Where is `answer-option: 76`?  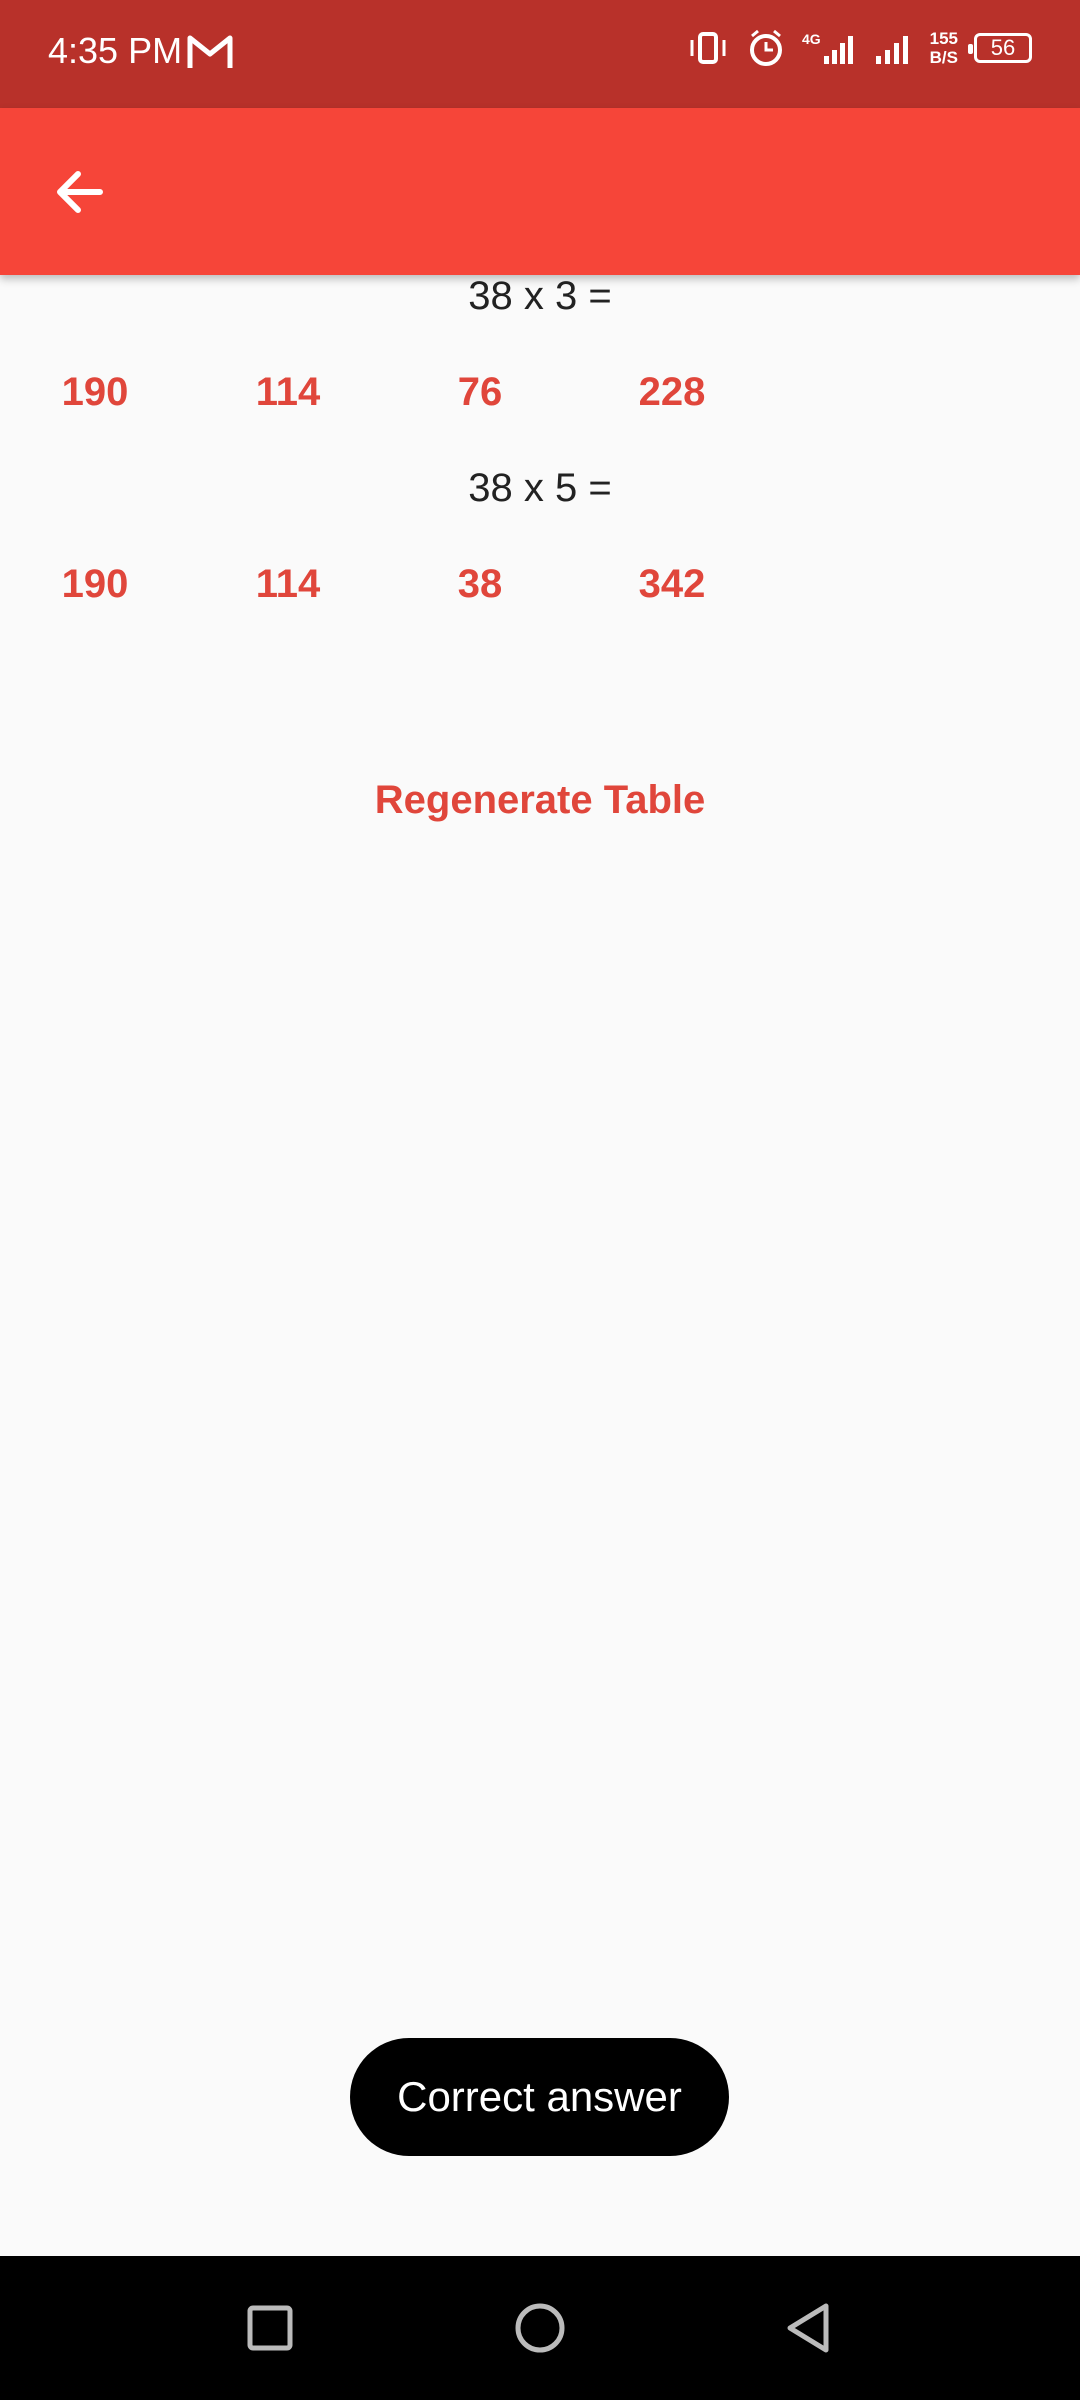
answer-option: 76 is located at coordinates (480, 392).